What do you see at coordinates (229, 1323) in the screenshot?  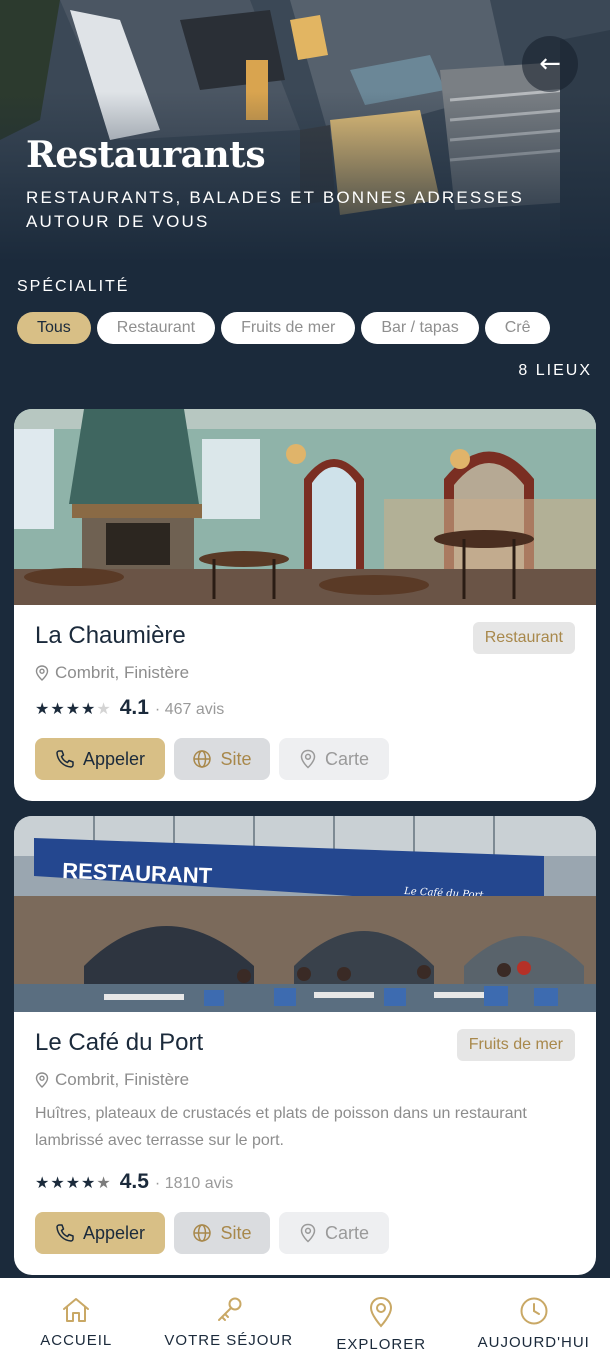 I see `nav-votre-sejour: VOTRE SÉJOUR` at bounding box center [229, 1323].